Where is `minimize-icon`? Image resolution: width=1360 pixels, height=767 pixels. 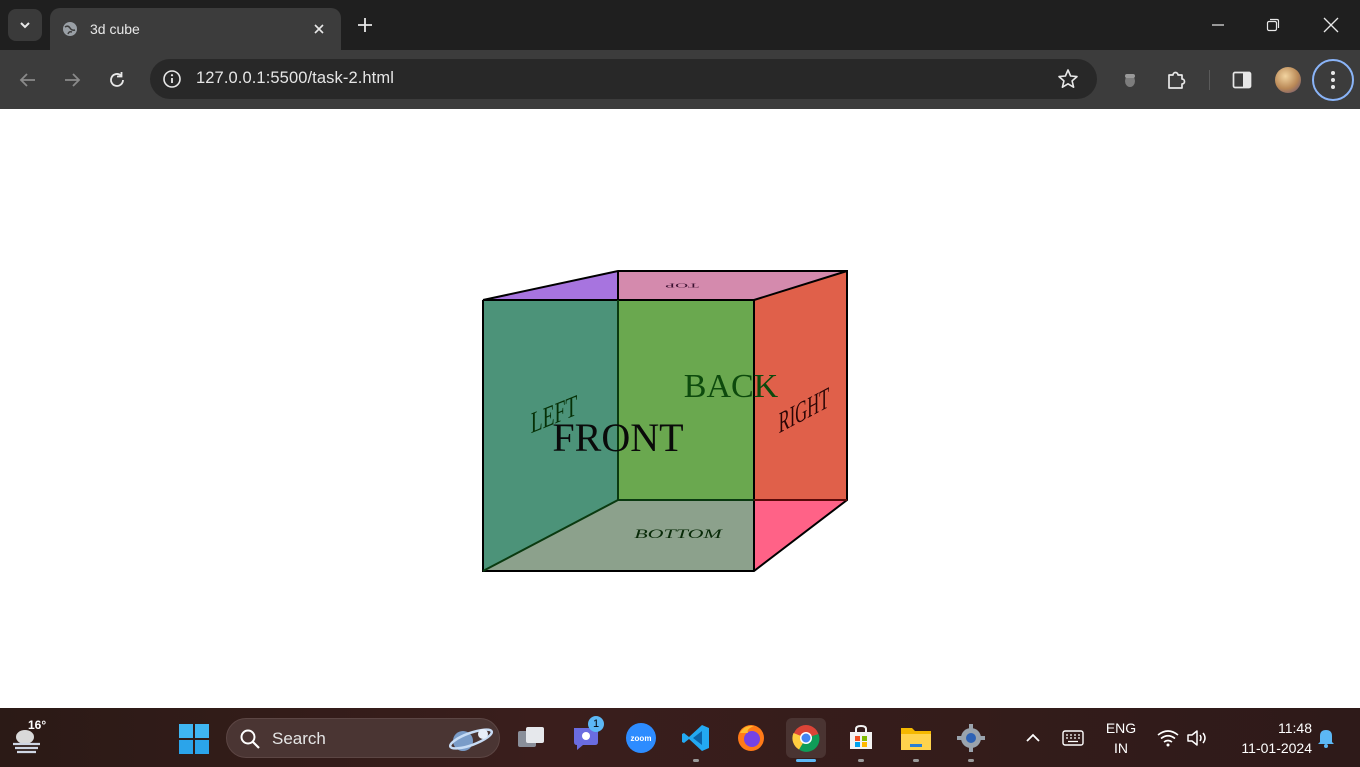
minimize-icon is located at coordinates (1218, 25).